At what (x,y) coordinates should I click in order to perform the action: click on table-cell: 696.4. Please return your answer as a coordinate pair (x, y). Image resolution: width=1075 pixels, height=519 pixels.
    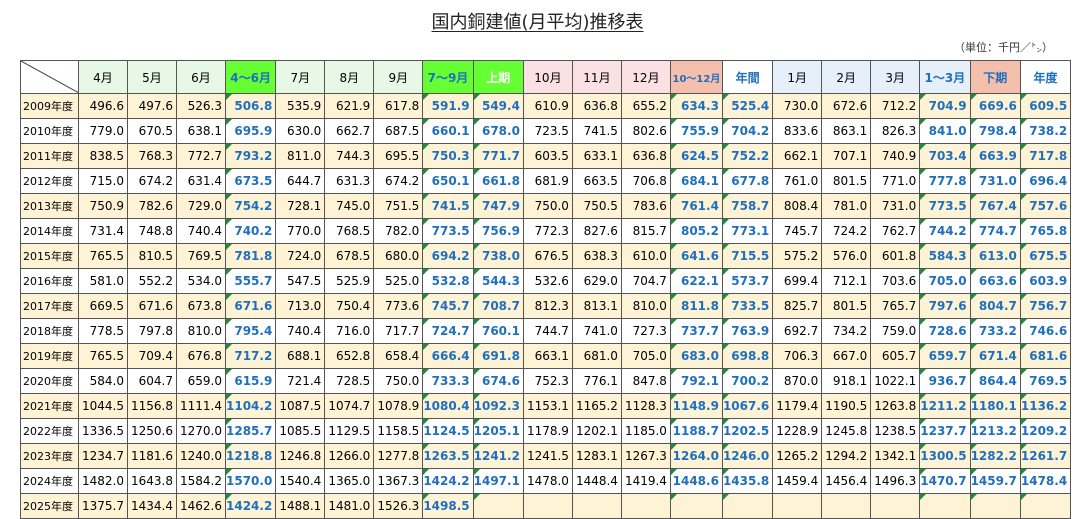
    Looking at the image, I should click on (1045, 181).